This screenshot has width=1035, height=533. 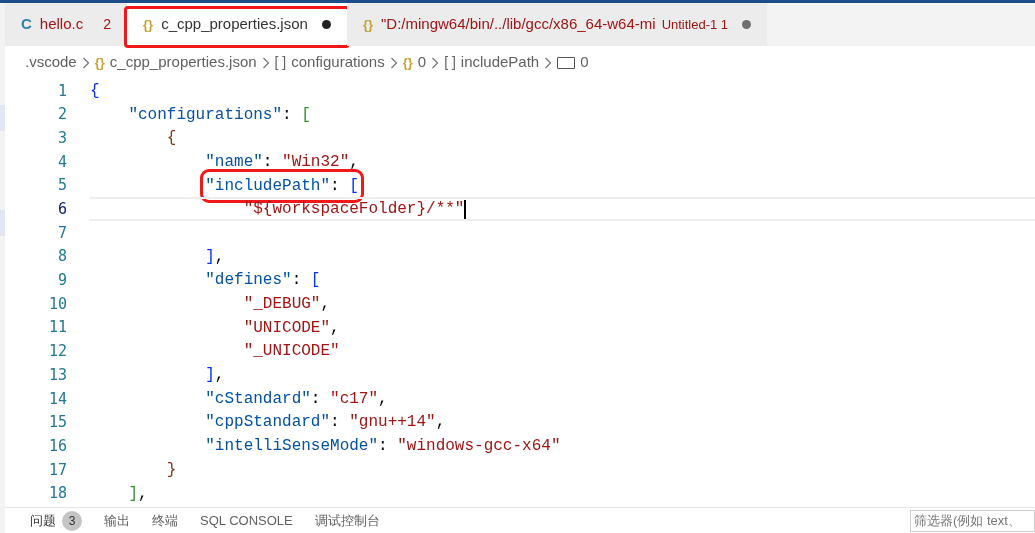 I want to click on line-number: 9, so click(x=61, y=281).